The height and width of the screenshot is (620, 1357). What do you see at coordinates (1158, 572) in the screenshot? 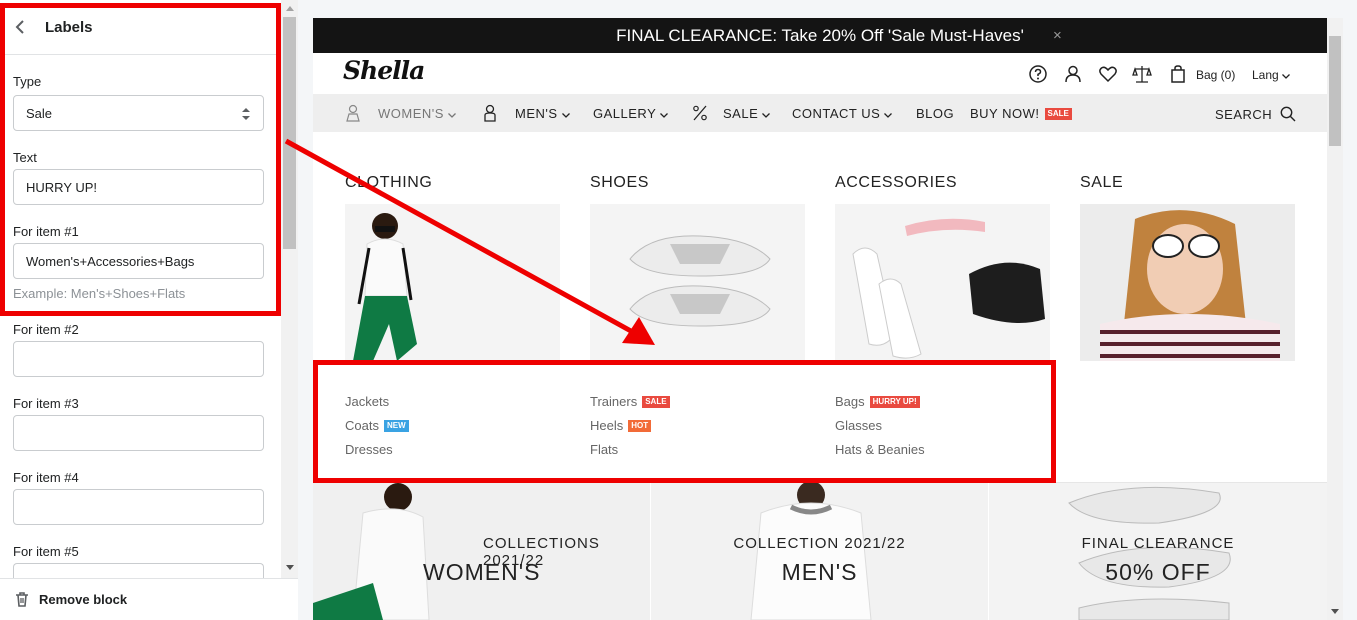
I see `collection-clearance-title: 50% OFF` at bounding box center [1158, 572].